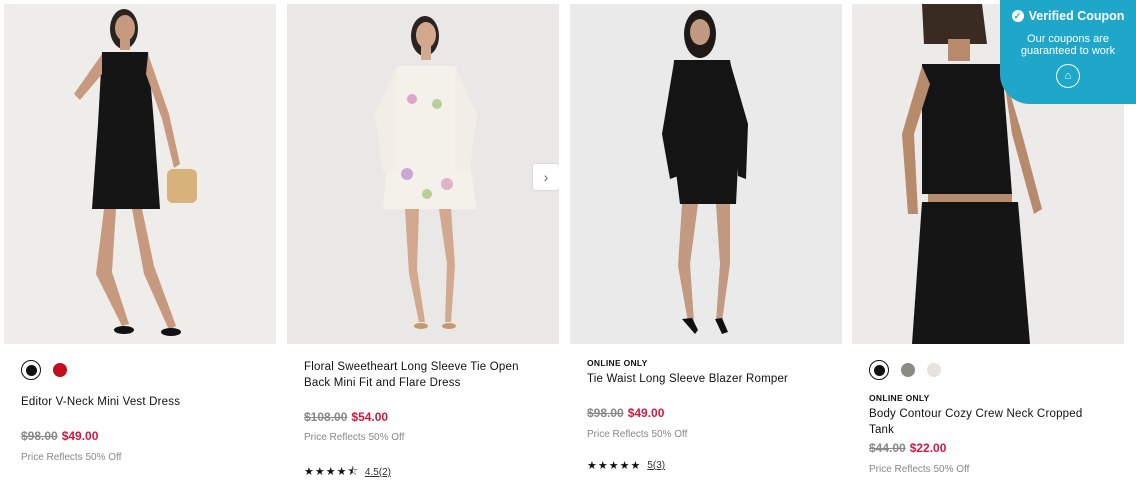 The width and height of the screenshot is (1136, 482). Describe the element at coordinates (331, 472) in the screenshot. I see `star-rating-icon: ★★★★⯪` at that location.